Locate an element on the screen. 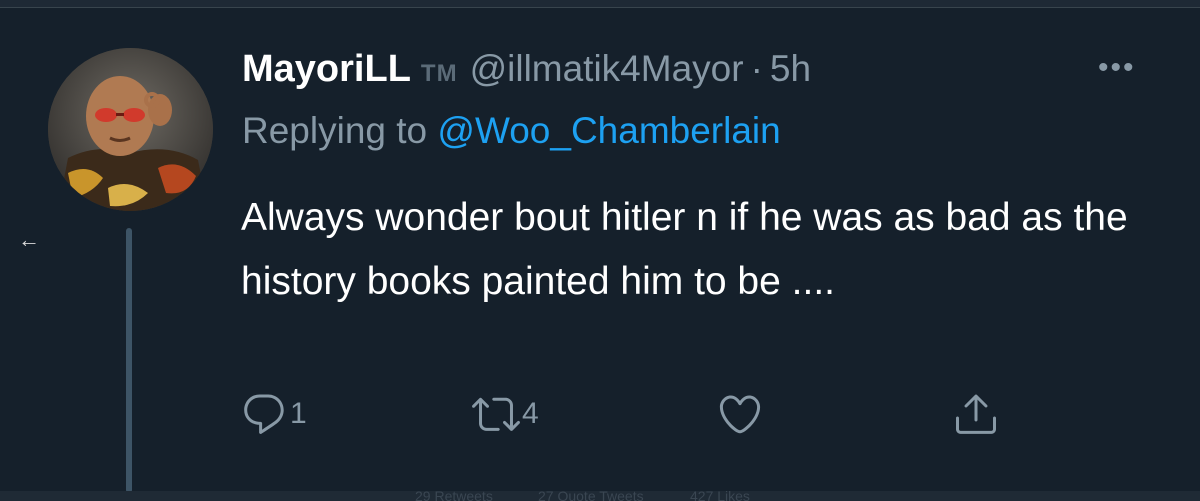  likes-stat: 427 Likes is located at coordinates (720, 494).